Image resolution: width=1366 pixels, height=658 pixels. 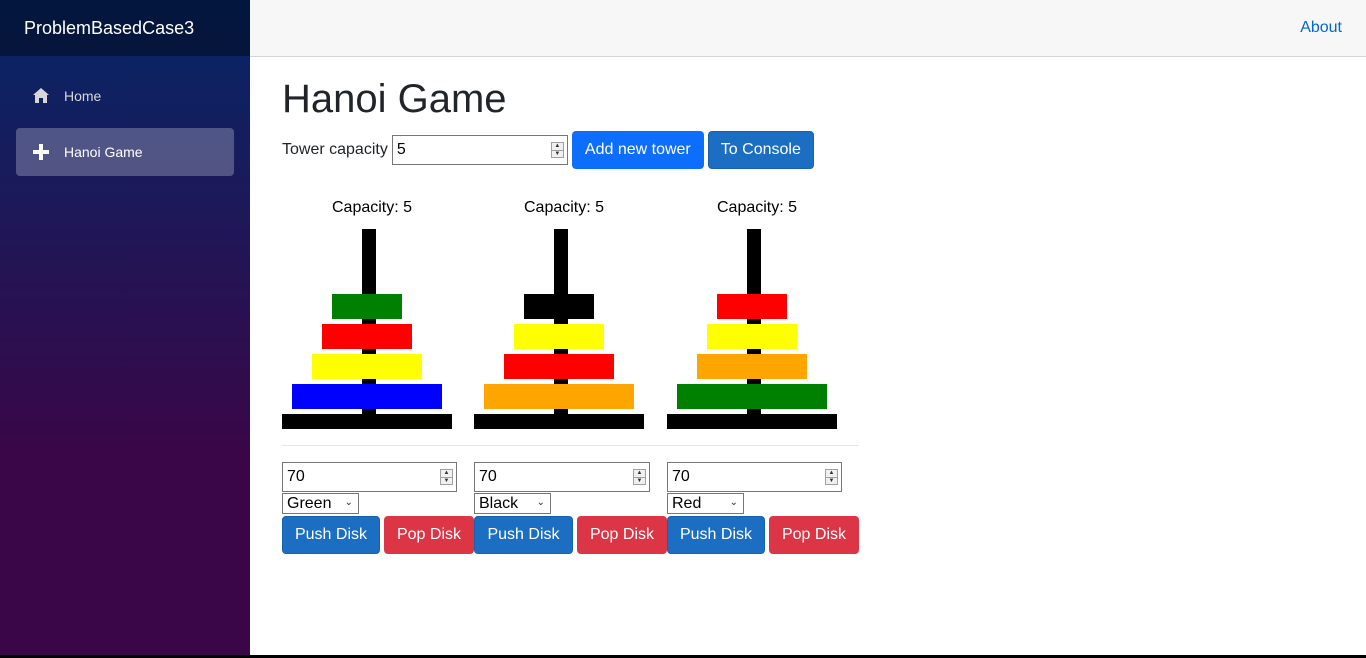 I want to click on divider, so click(x=570, y=445).